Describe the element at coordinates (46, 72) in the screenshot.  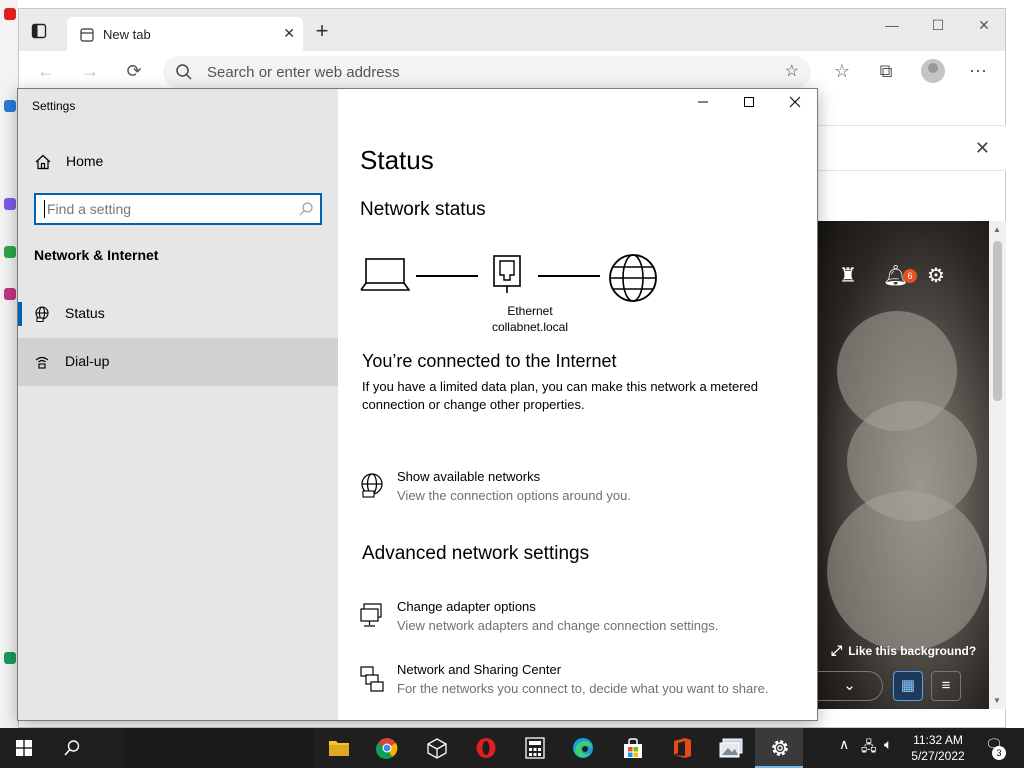
I see `back-button: ←` at that location.